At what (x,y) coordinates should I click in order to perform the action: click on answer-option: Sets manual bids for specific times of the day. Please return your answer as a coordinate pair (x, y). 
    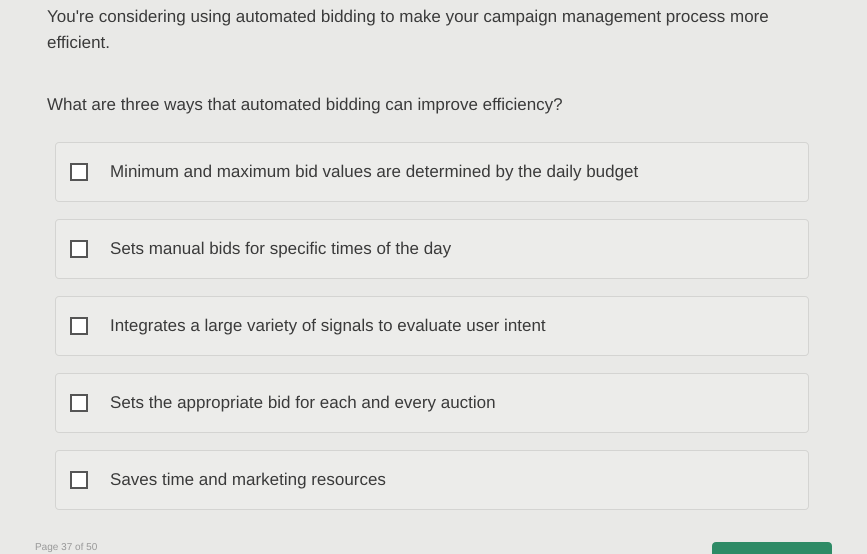
    Looking at the image, I should click on (432, 248).